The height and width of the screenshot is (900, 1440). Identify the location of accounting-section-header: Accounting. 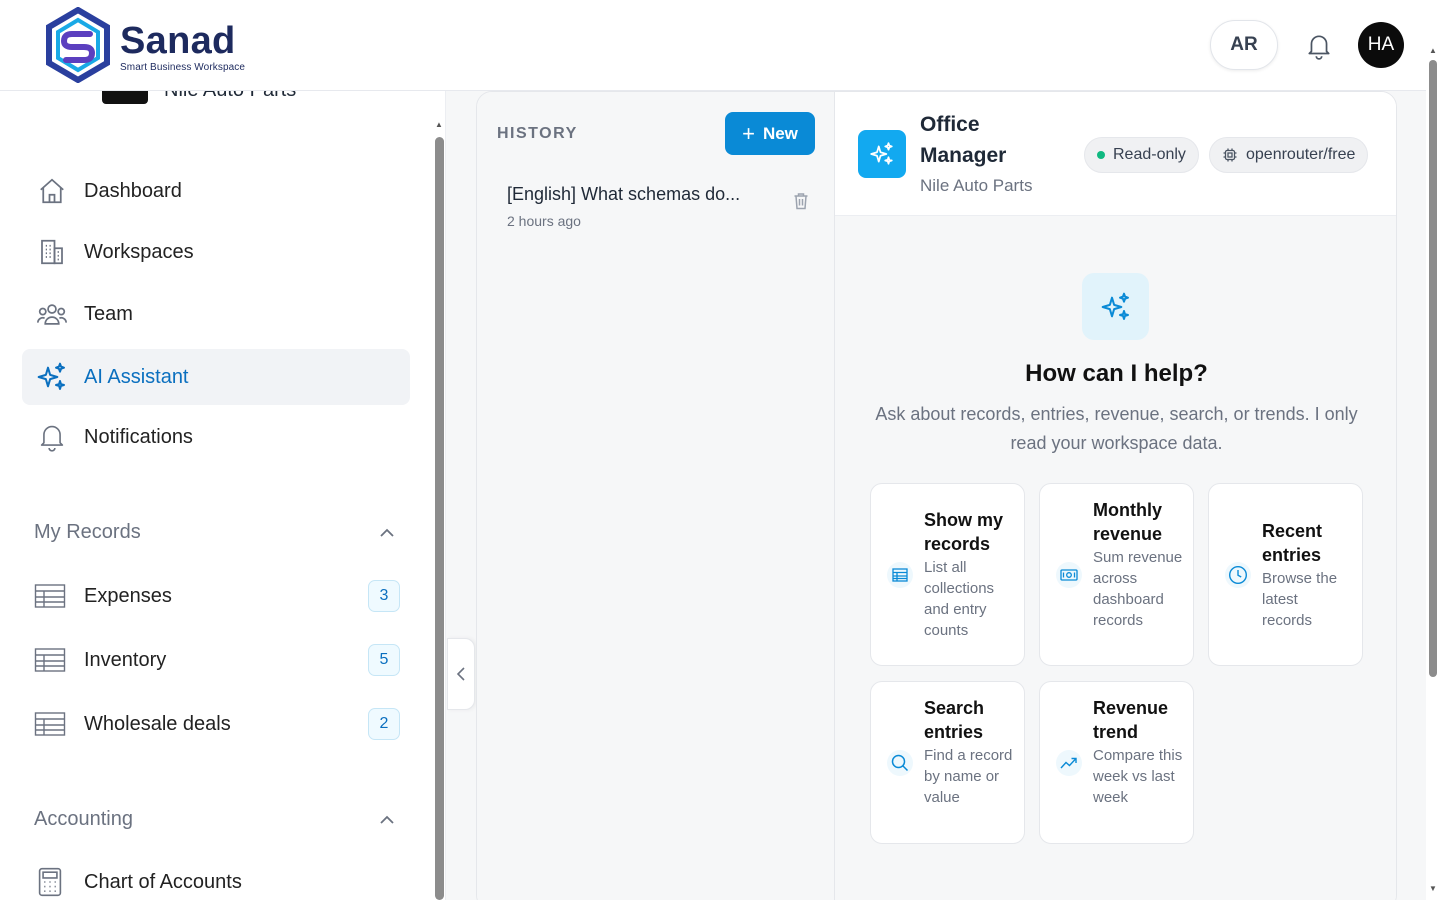
(215, 819).